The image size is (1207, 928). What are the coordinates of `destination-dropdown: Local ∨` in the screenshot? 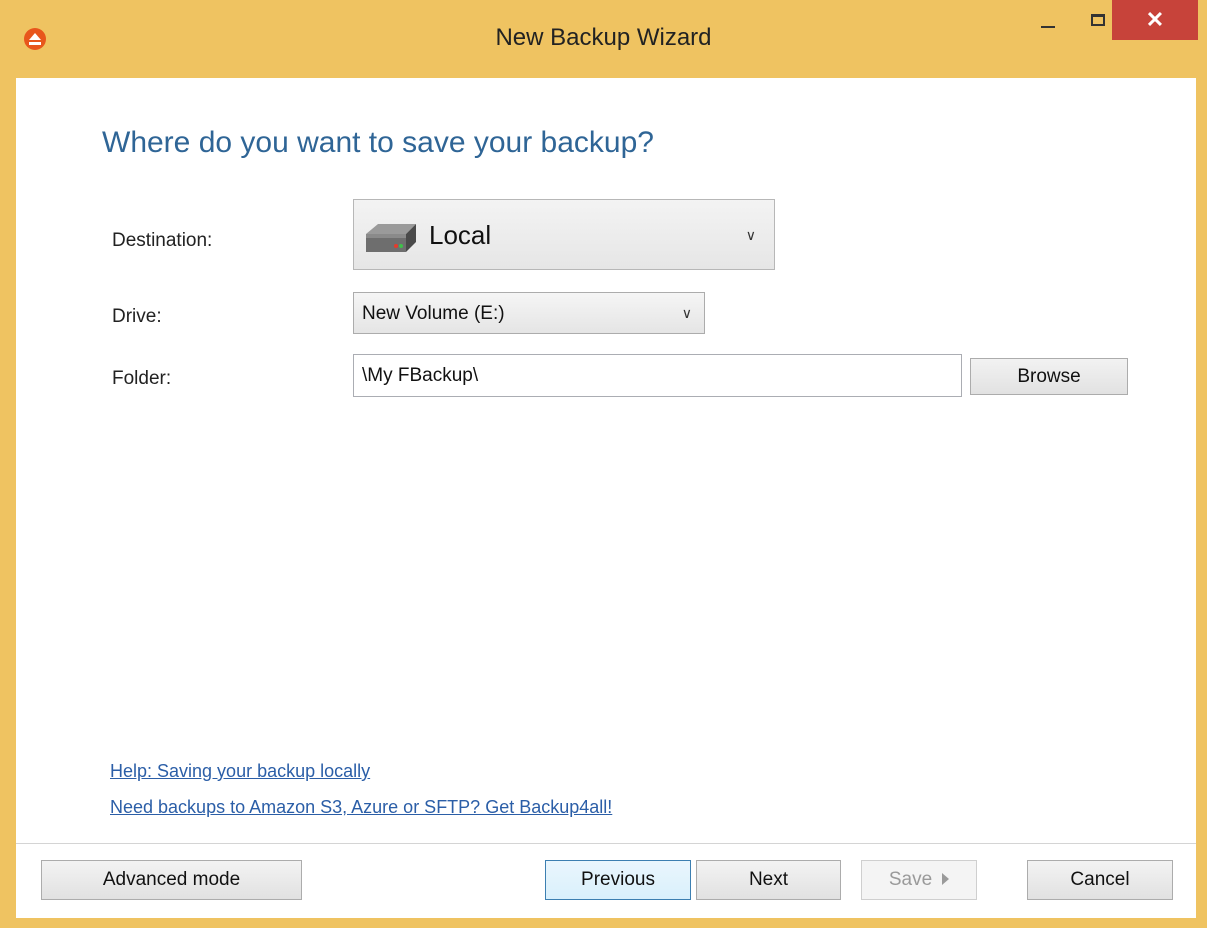 It's located at (564, 234).